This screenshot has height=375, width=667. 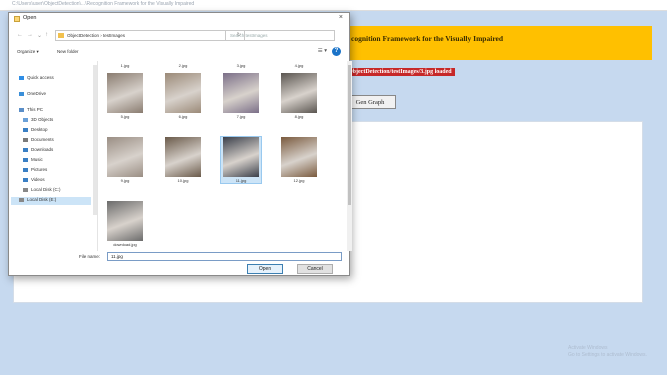 I want to click on watermark-line1: Activate Windows, so click(x=588, y=348).